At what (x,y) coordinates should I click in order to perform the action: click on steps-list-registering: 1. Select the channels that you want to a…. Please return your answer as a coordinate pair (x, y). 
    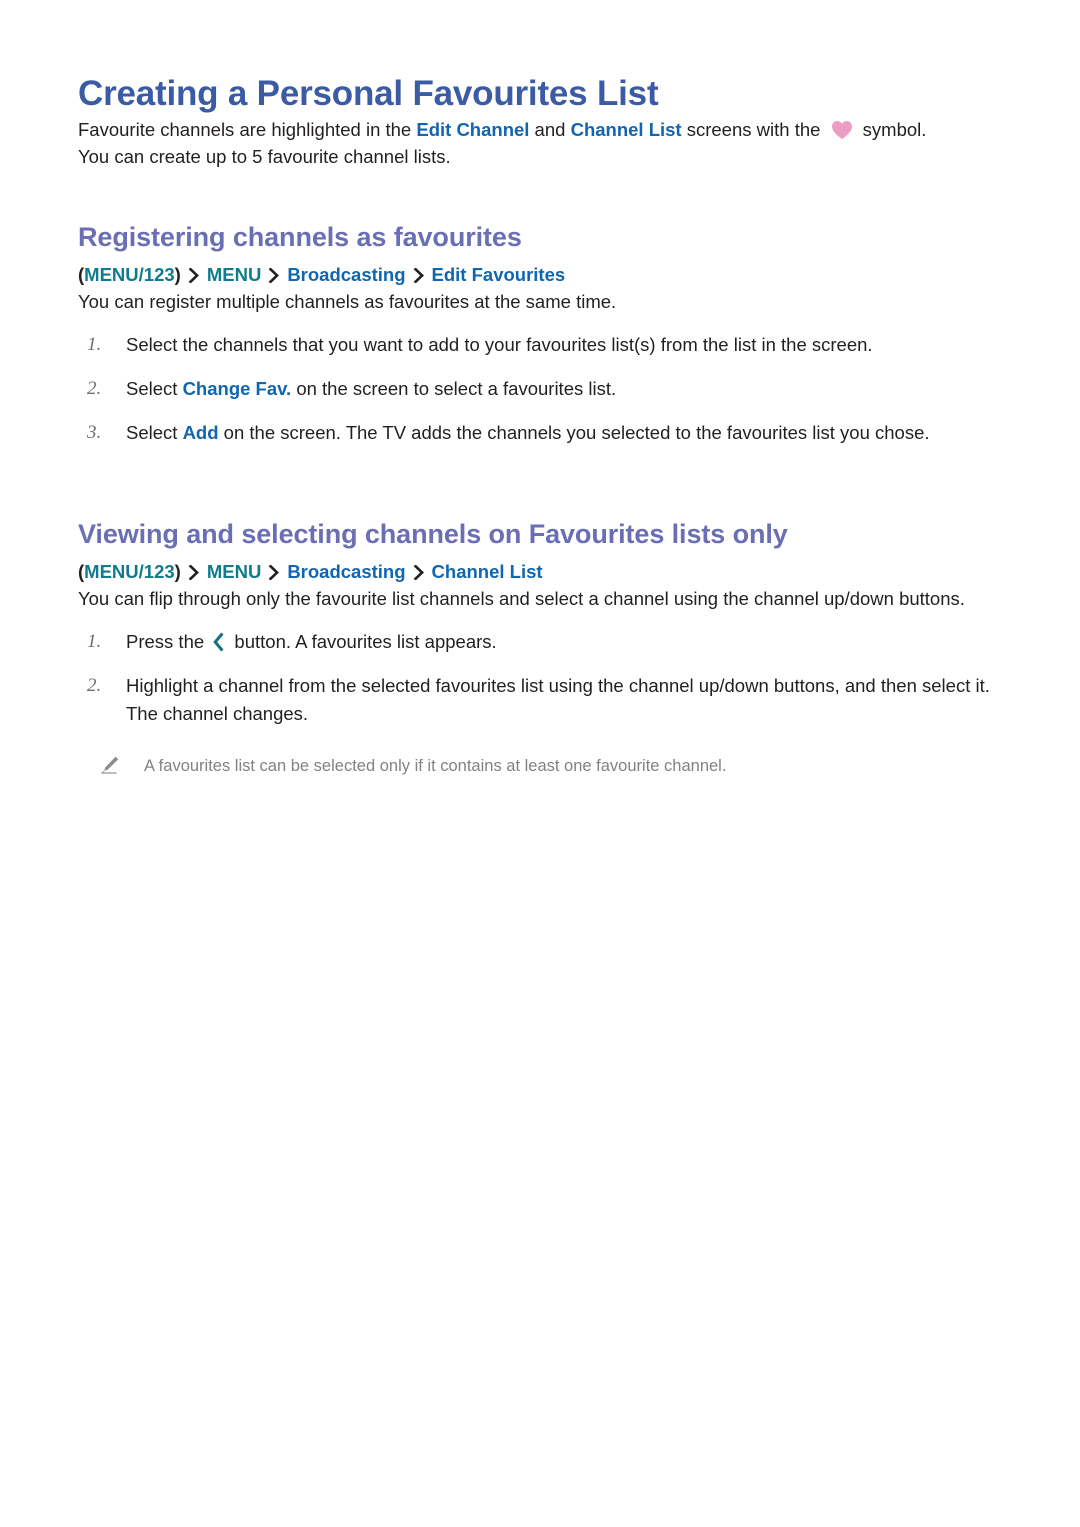
    Looking at the image, I should click on (540, 389).